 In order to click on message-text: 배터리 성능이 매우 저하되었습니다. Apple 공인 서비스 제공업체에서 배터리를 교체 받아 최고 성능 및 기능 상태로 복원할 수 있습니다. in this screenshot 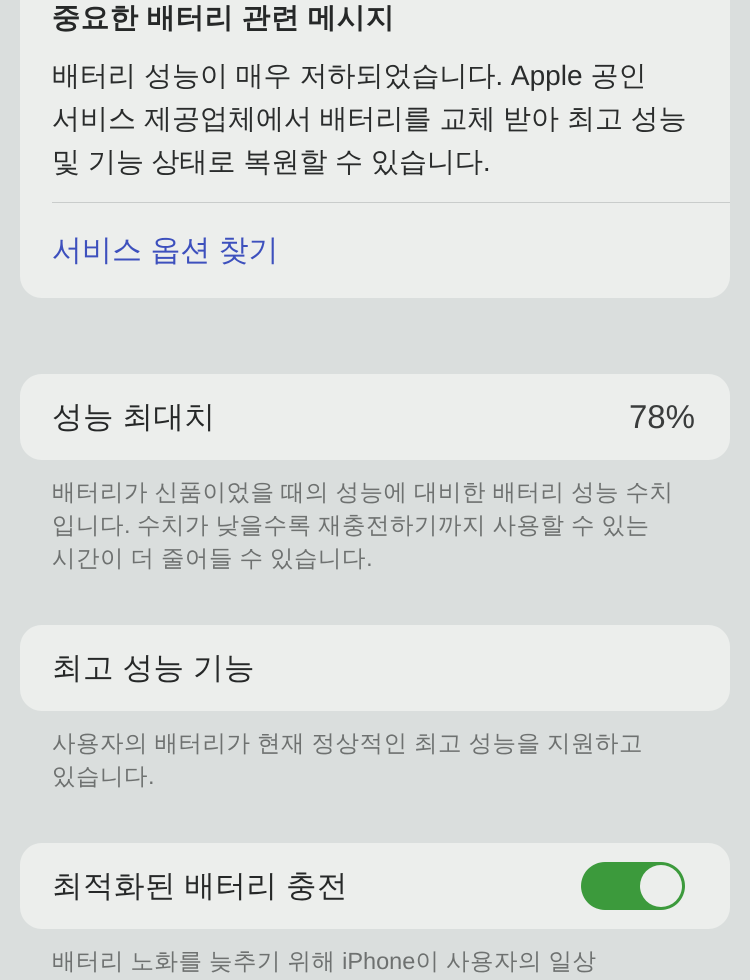, I will do `click(370, 119)`.